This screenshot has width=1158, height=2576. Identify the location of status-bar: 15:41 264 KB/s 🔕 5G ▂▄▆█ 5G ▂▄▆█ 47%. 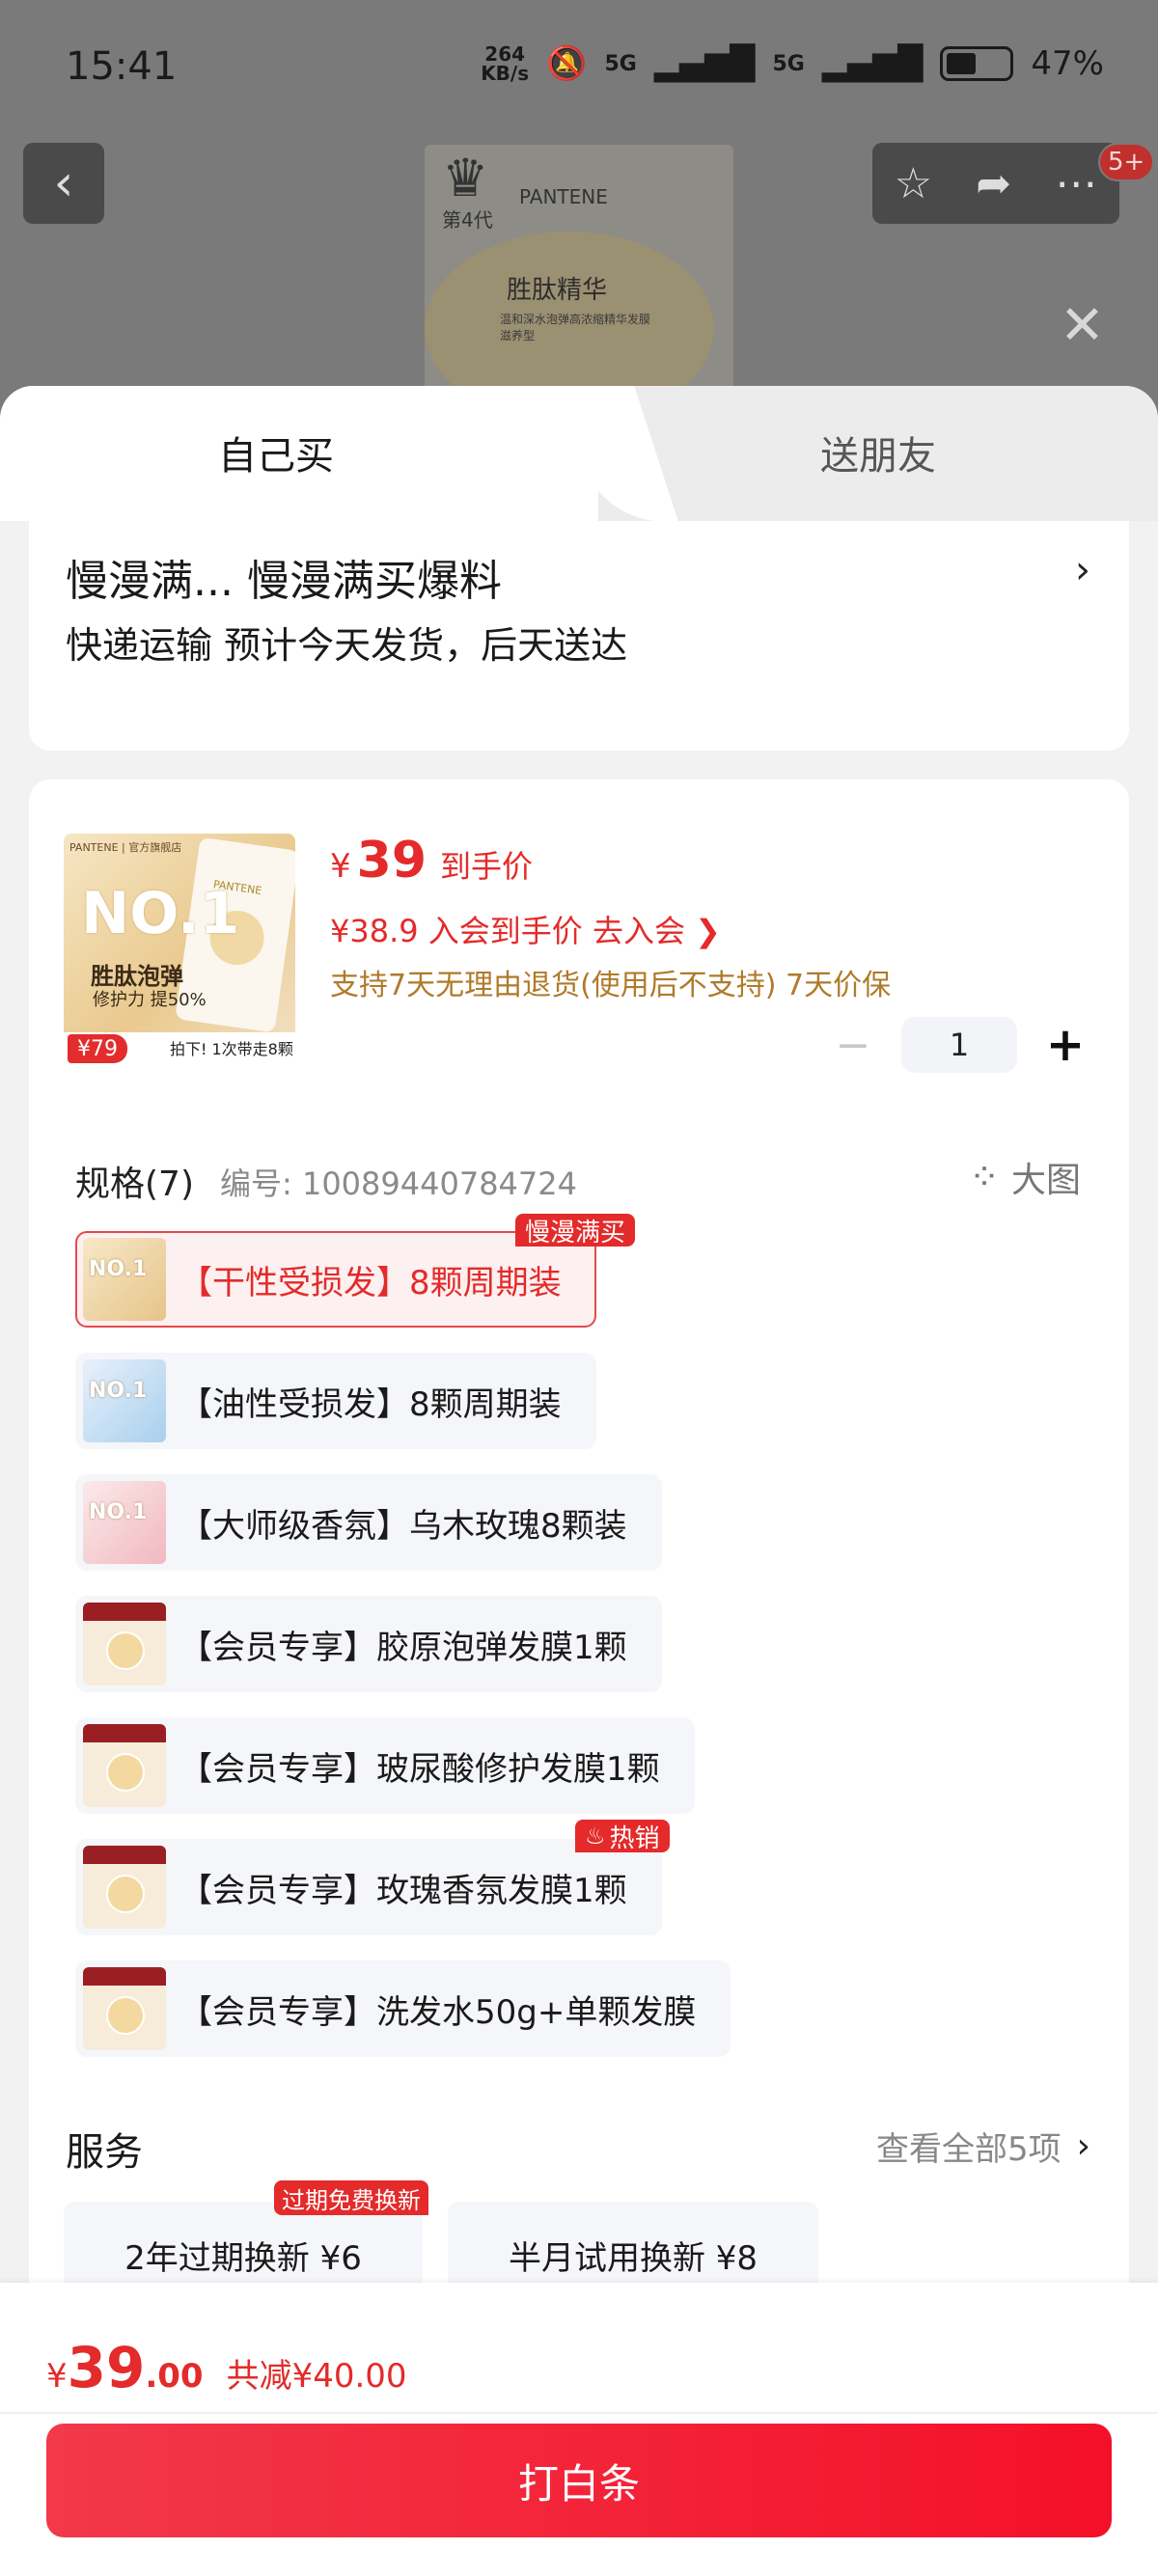
(579, 67).